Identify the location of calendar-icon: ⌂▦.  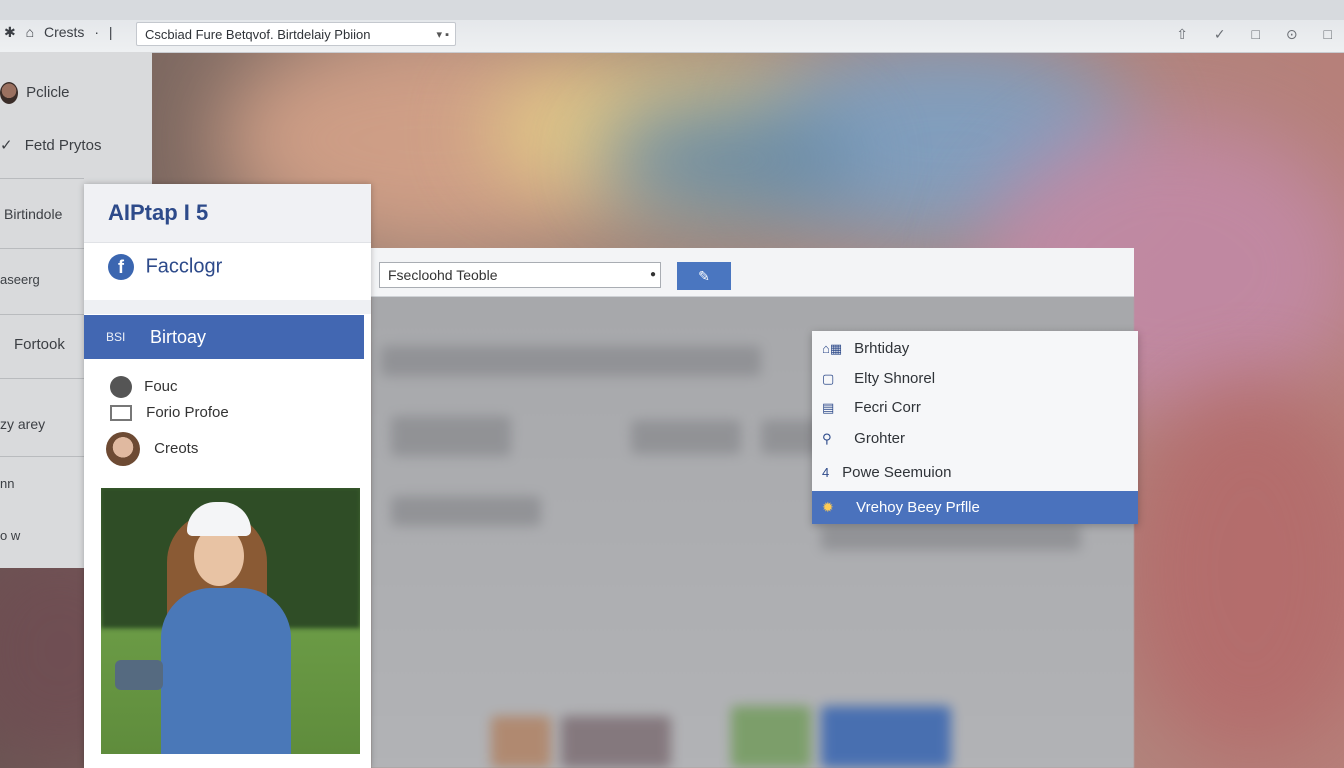
(832, 348).